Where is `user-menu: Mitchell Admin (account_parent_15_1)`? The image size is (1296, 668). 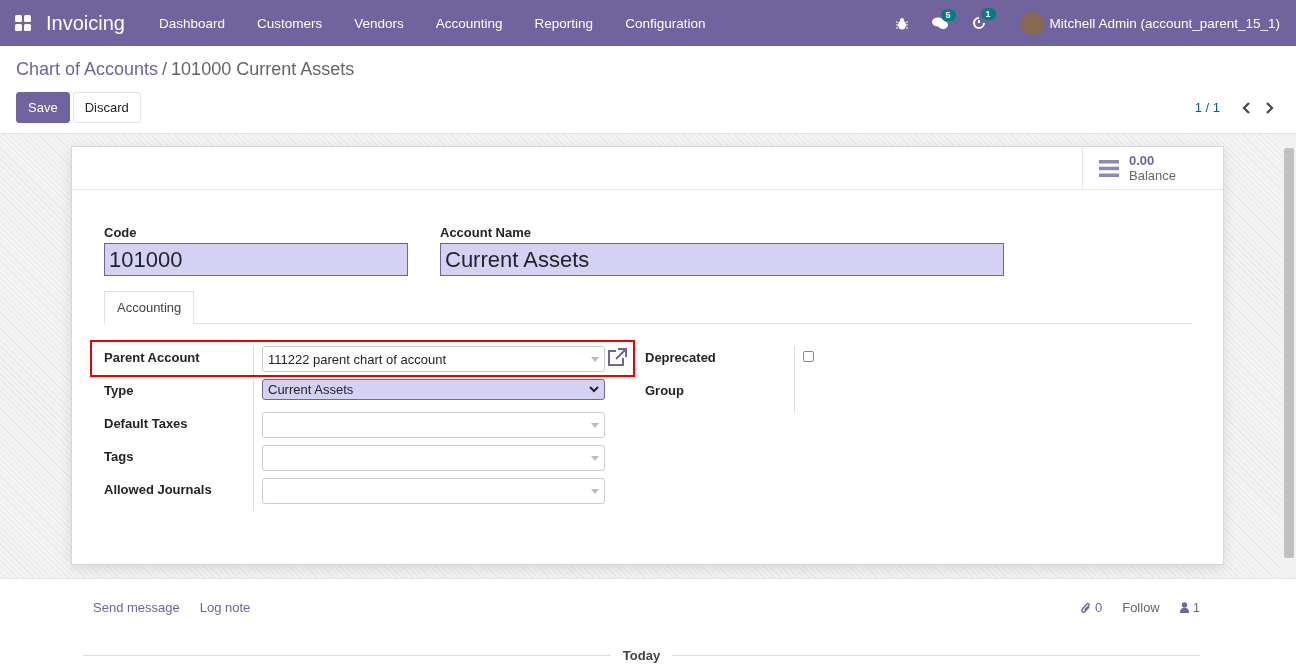
user-menu: Mitchell Admin (account_parent_15_1) is located at coordinates (1149, 23).